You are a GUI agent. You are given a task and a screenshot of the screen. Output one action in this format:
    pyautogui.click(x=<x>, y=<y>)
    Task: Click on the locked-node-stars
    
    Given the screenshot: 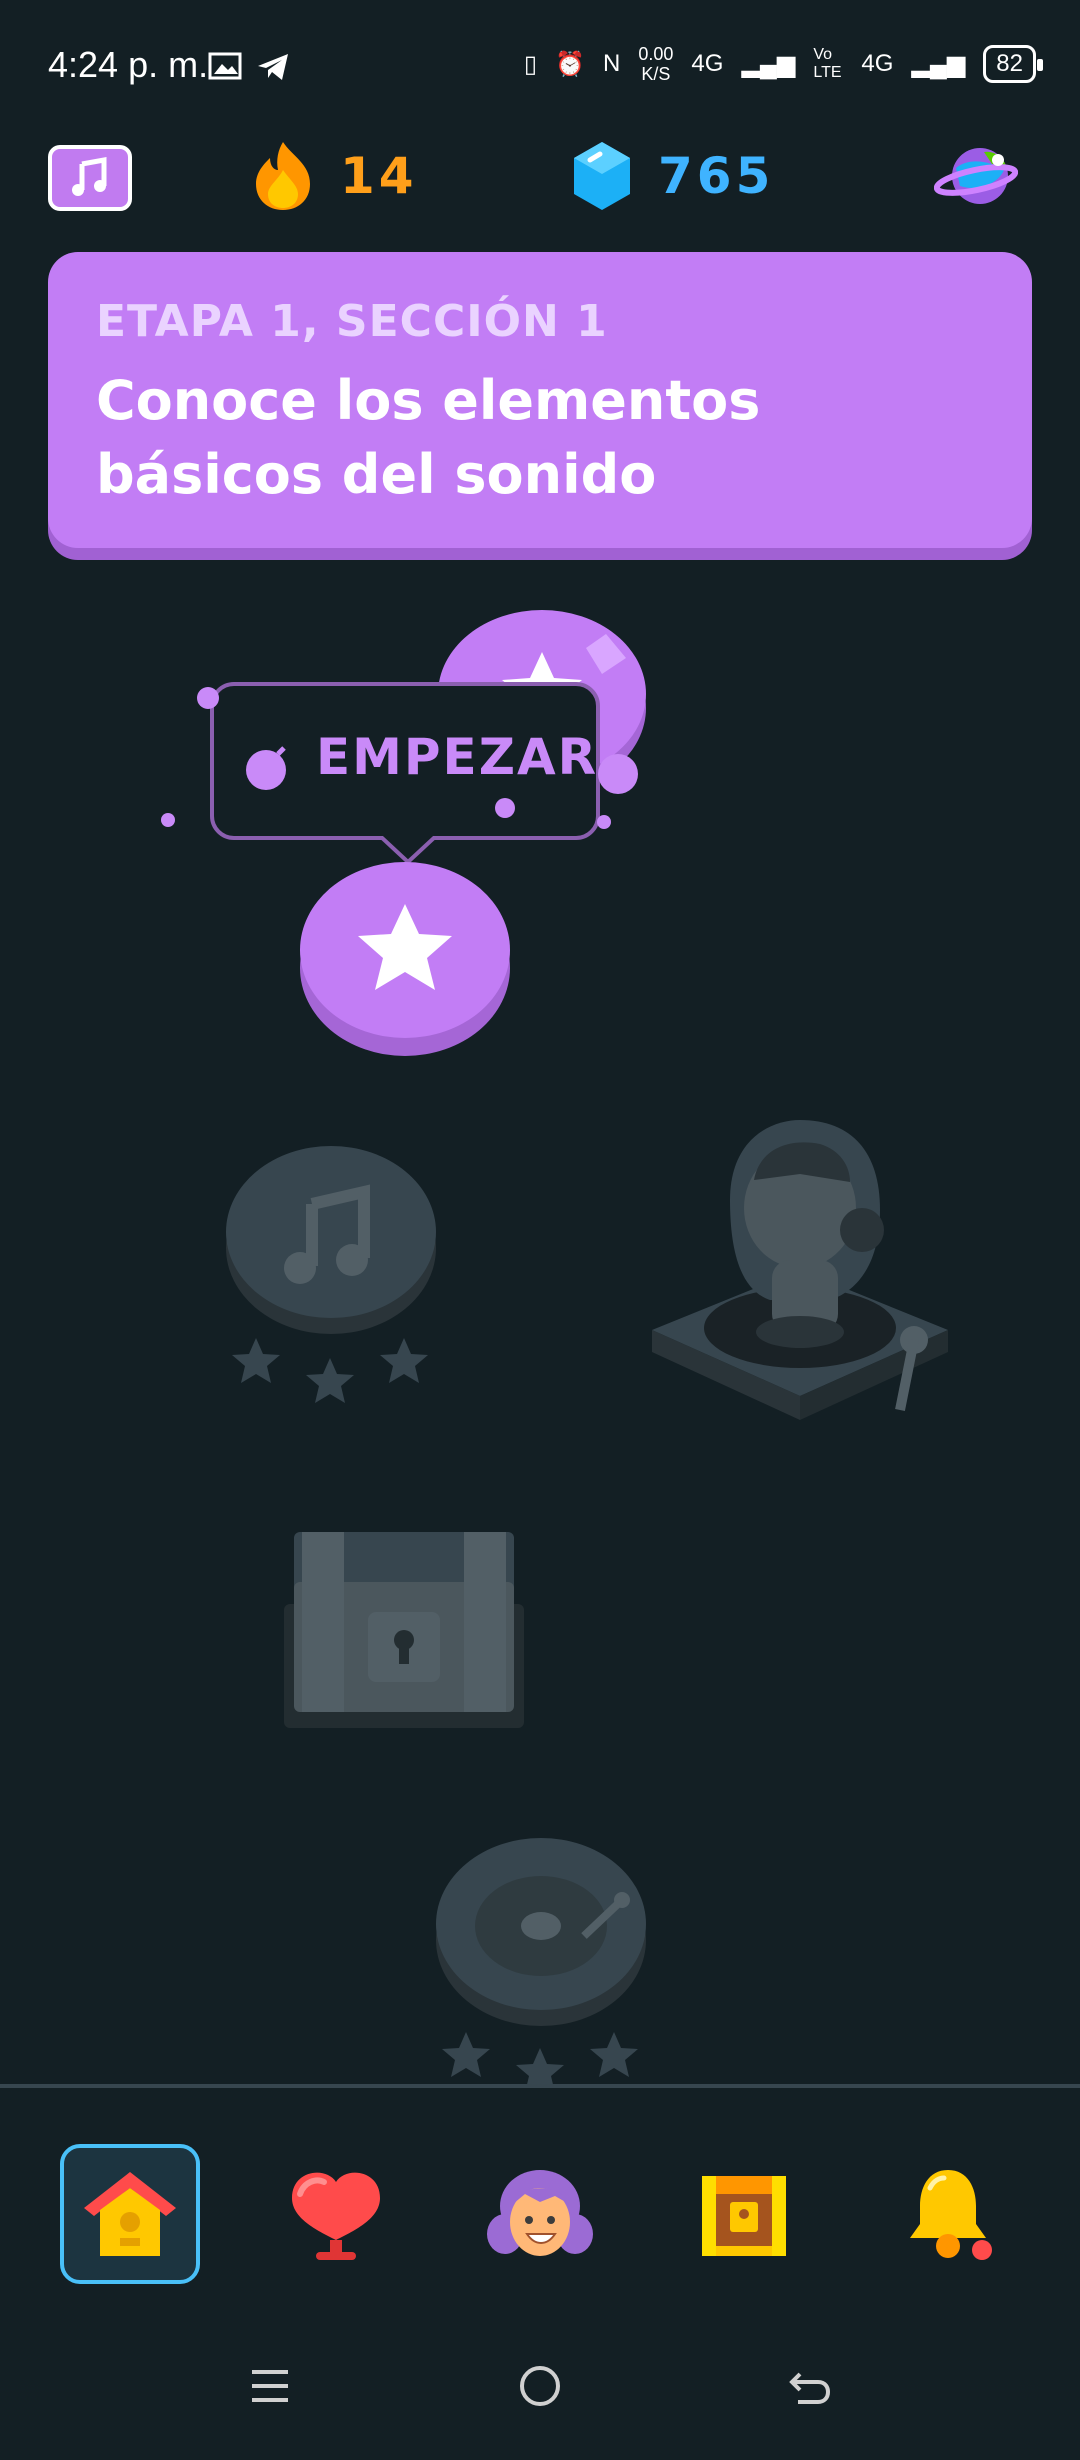 What is the action you would take?
    pyautogui.click(x=330, y=1370)
    